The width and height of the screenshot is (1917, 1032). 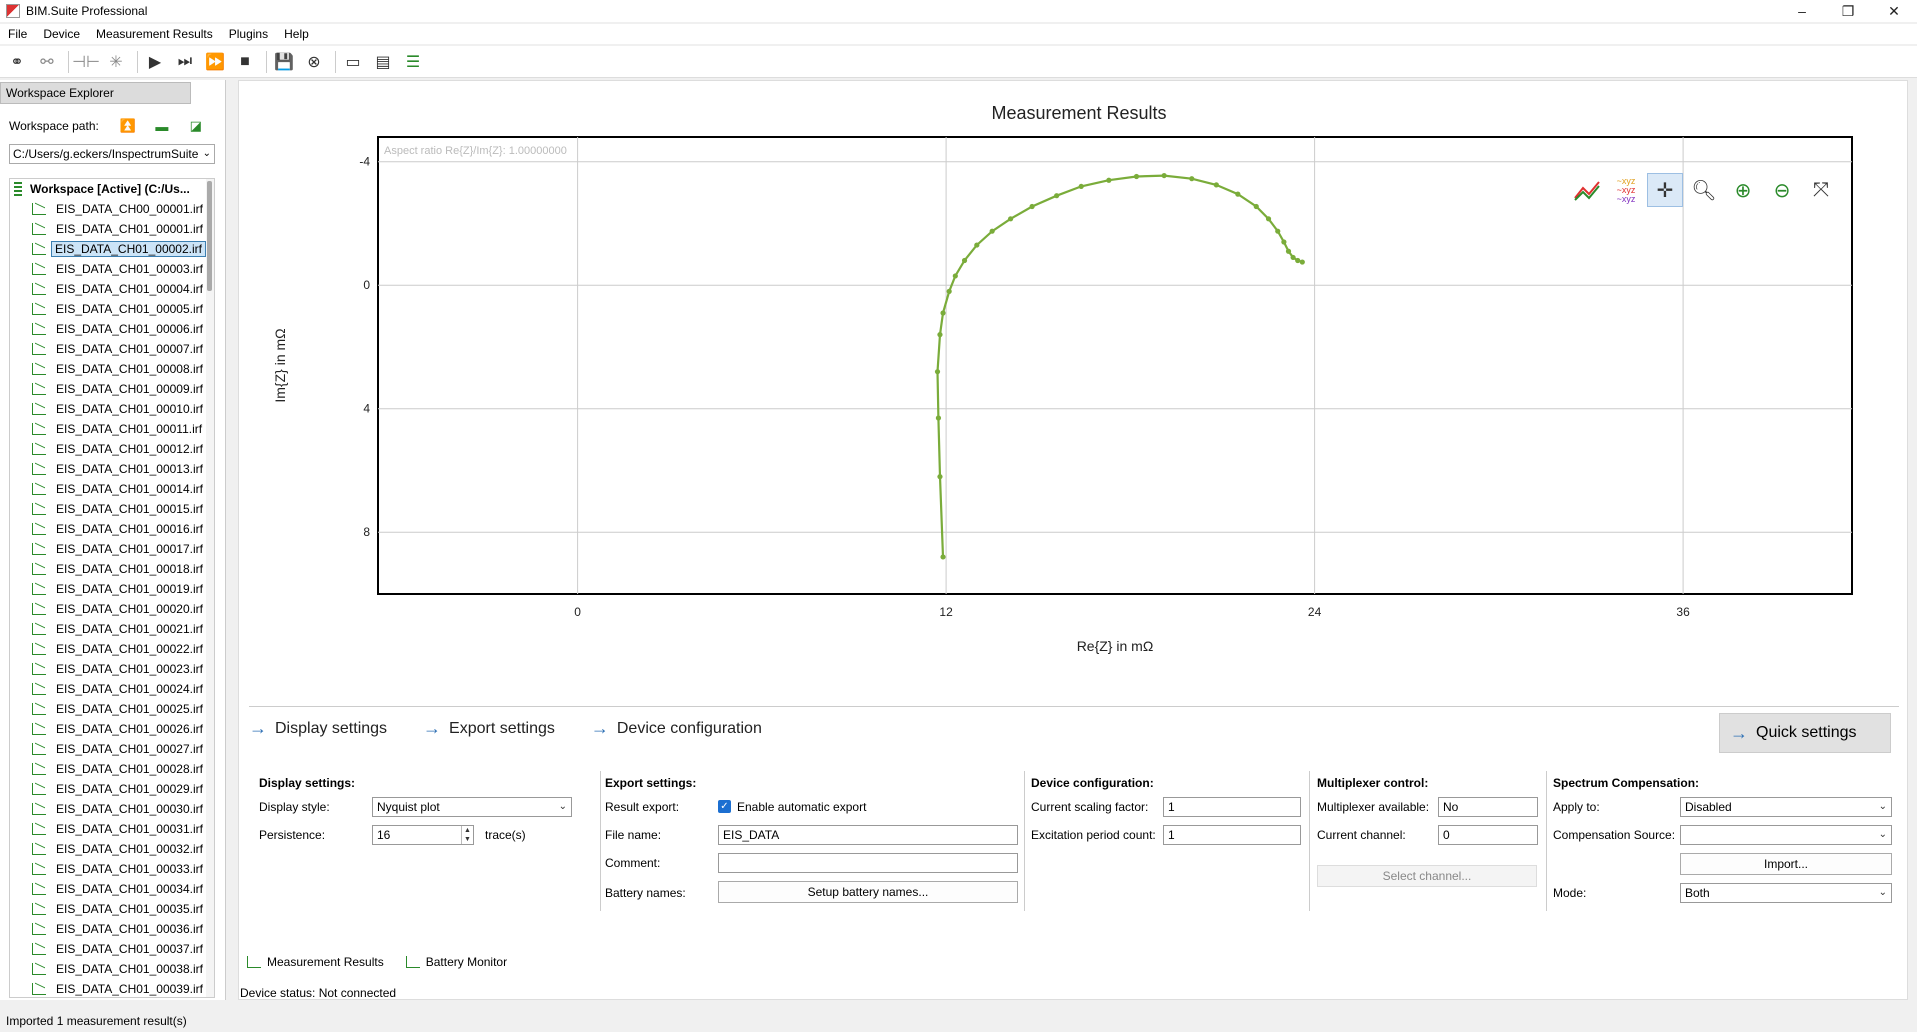 What do you see at coordinates (112, 269) in the screenshot?
I see `tree-item: EIS_DATA_CH01_00003.irf` at bounding box center [112, 269].